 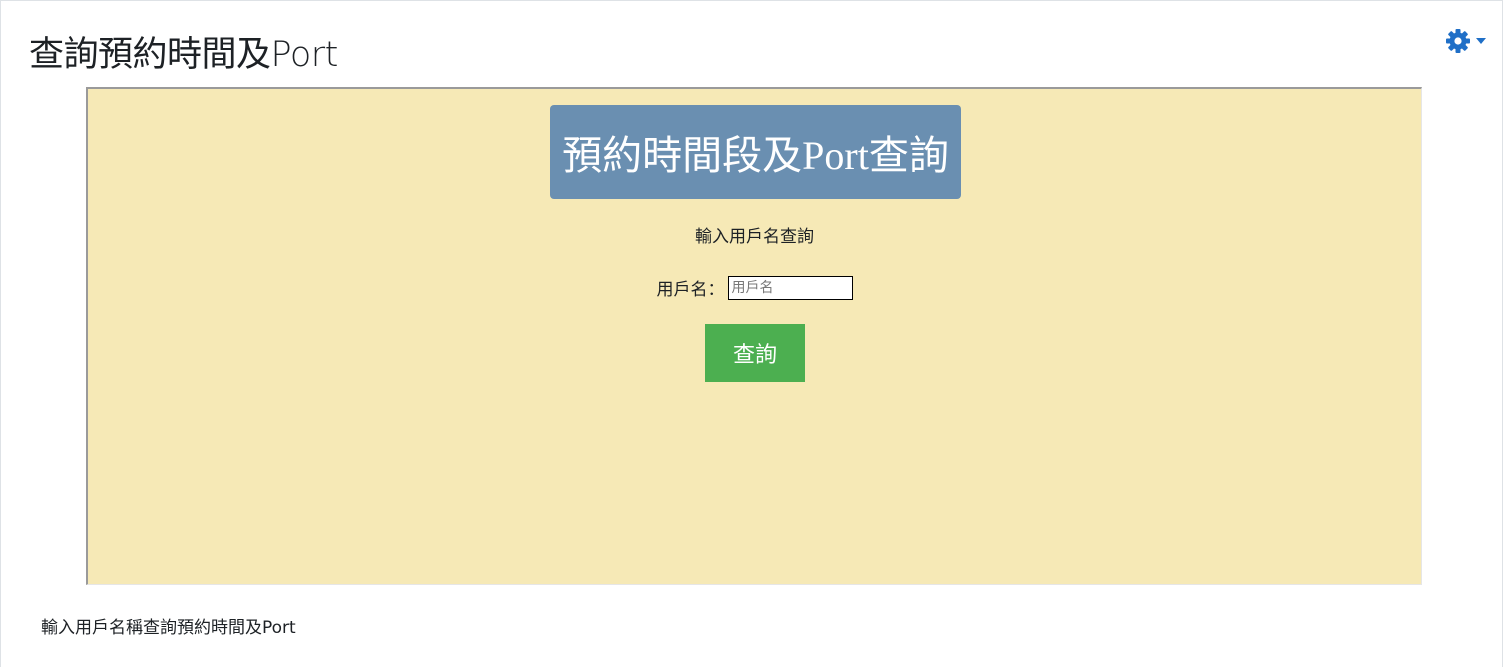 What do you see at coordinates (754, 237) in the screenshot?
I see `subheading: 輸入用戶名查詢` at bounding box center [754, 237].